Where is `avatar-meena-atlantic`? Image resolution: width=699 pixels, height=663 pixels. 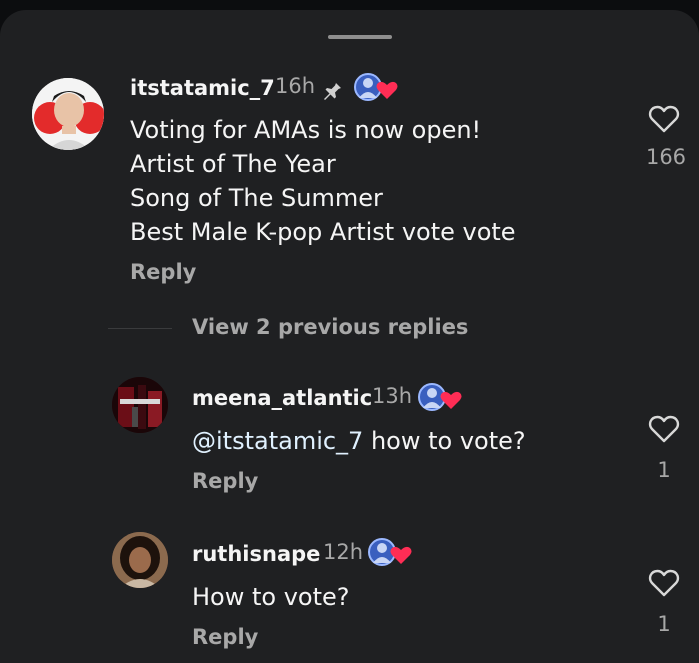
avatar-meena-atlantic is located at coordinates (140, 405).